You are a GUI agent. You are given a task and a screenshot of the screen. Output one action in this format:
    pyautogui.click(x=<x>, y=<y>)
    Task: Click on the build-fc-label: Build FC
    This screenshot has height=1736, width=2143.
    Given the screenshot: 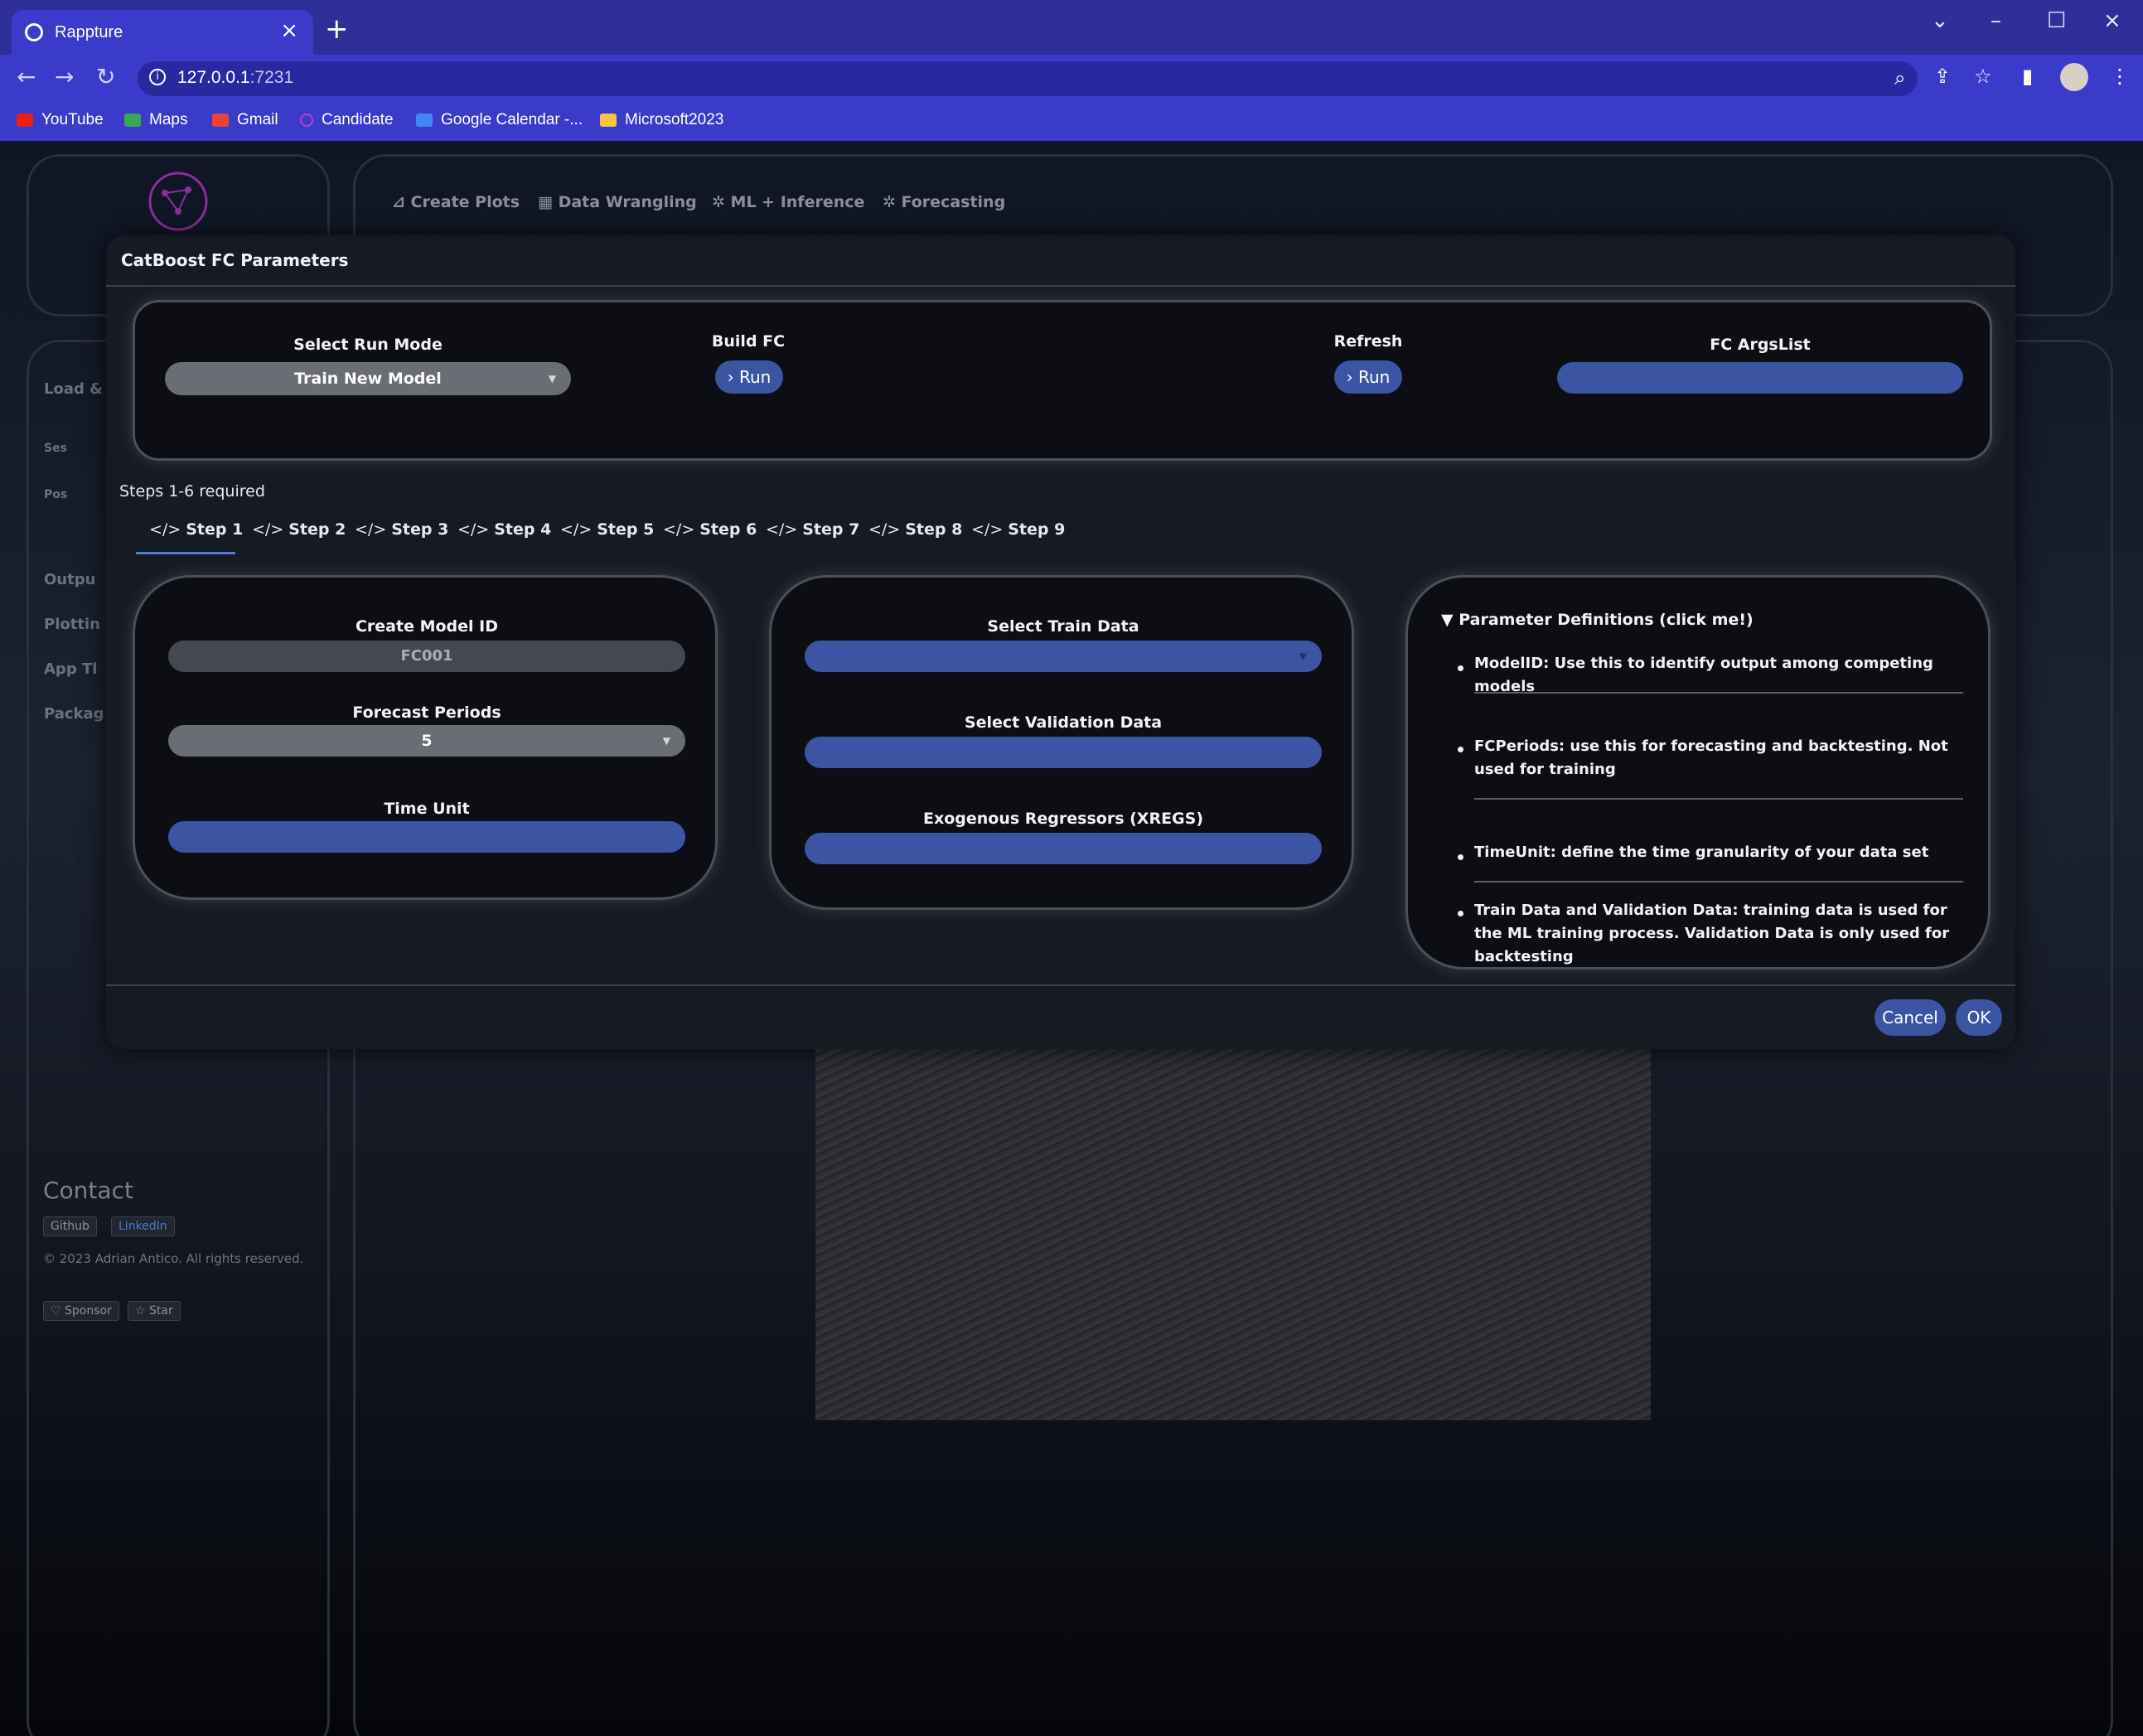 What is the action you would take?
    pyautogui.click(x=748, y=341)
    